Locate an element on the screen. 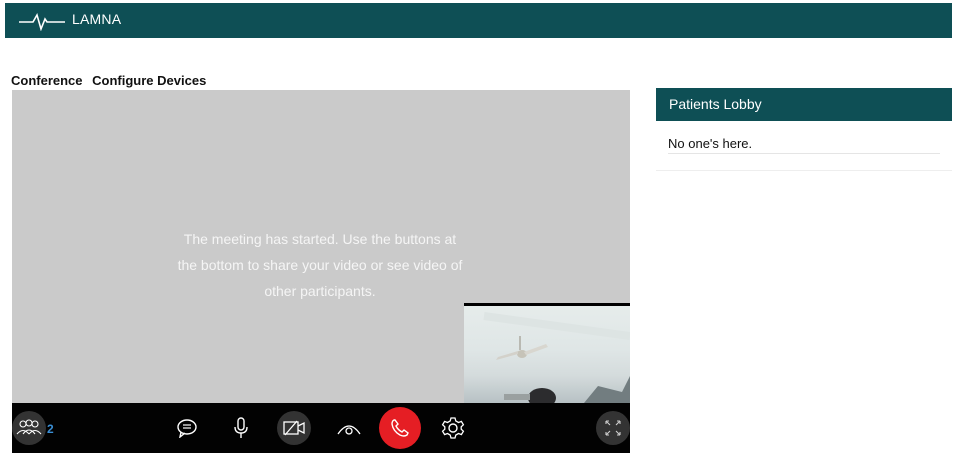  fullscreen-icon is located at coordinates (613, 428).